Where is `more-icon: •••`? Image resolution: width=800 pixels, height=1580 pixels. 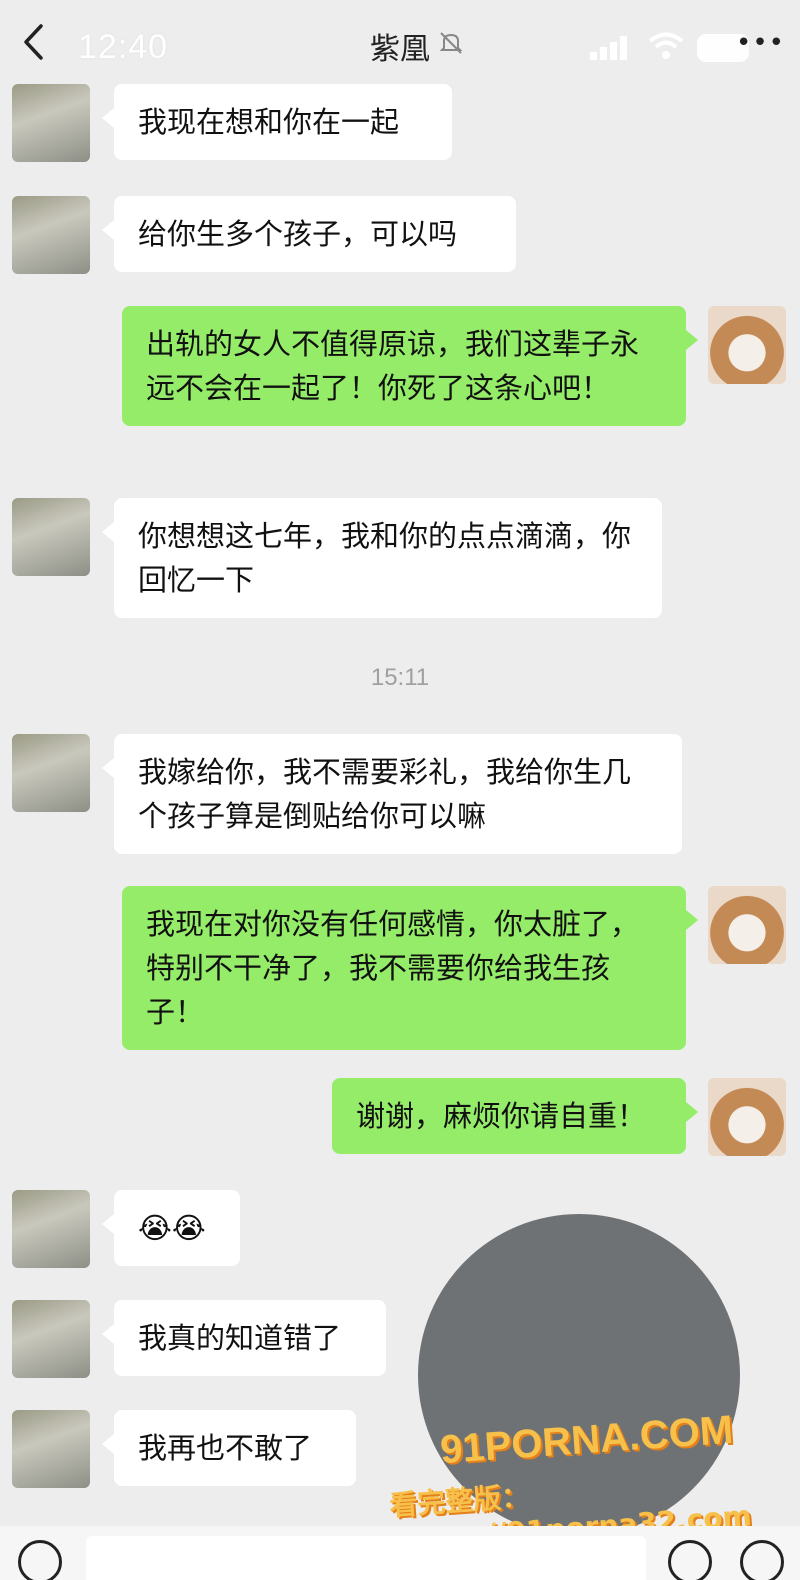
more-icon: ••• is located at coordinates (760, 43).